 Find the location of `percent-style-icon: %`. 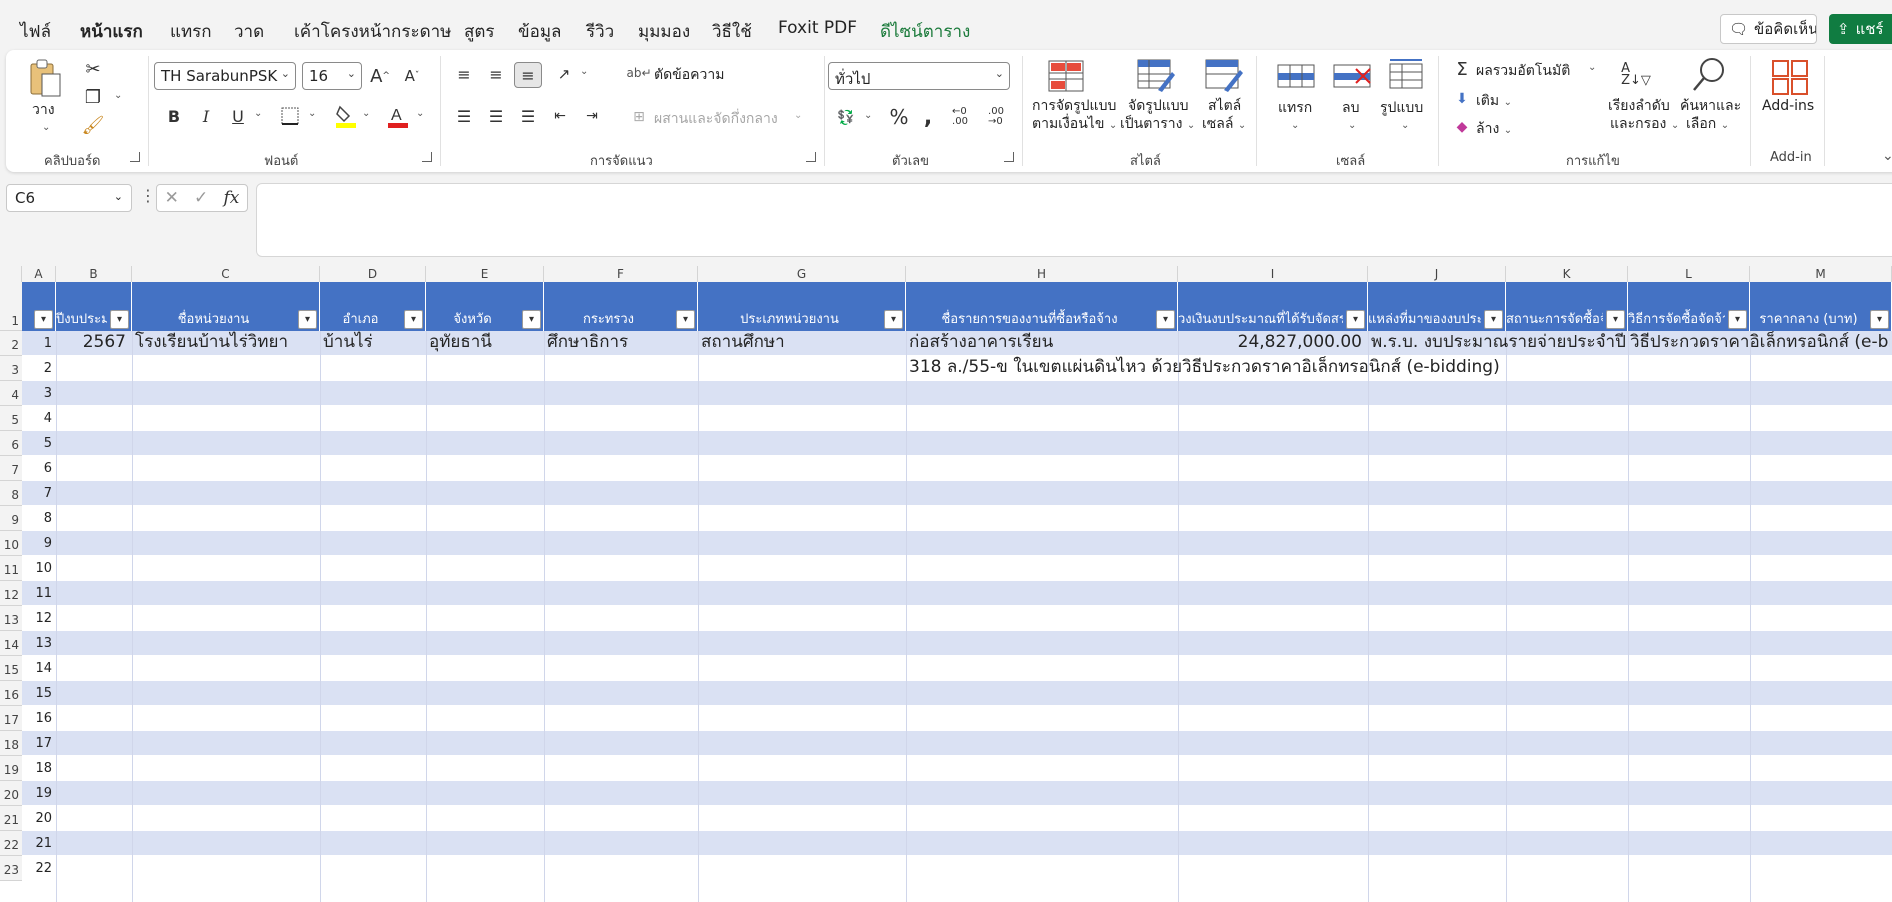

percent-style-icon: % is located at coordinates (899, 117).